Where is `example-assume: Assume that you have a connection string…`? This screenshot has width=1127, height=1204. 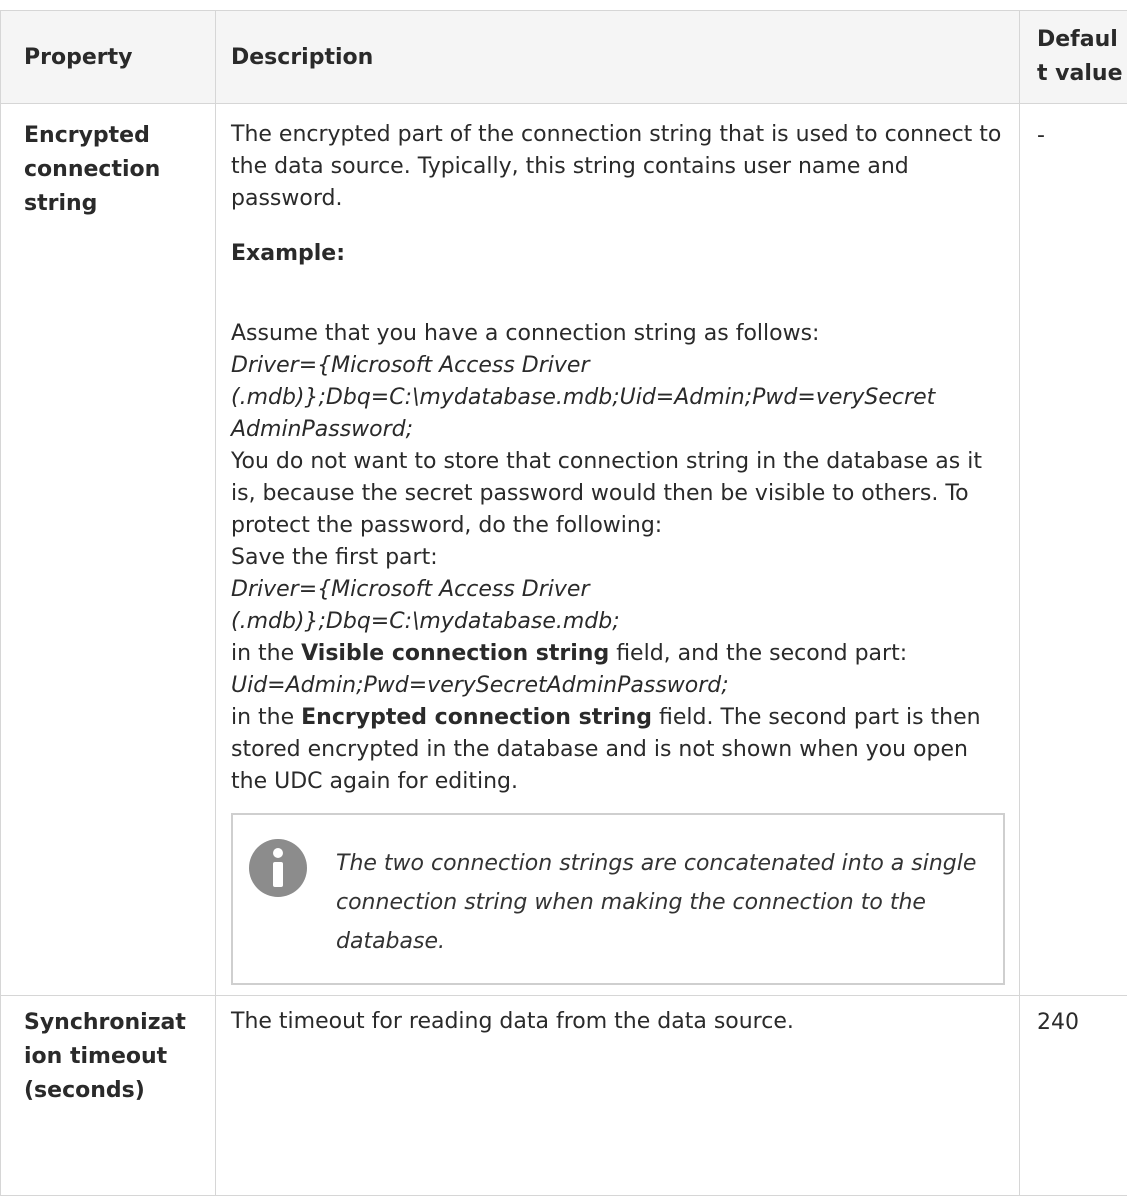
example-assume: Assume that you have a connection string… is located at coordinates (525, 333).